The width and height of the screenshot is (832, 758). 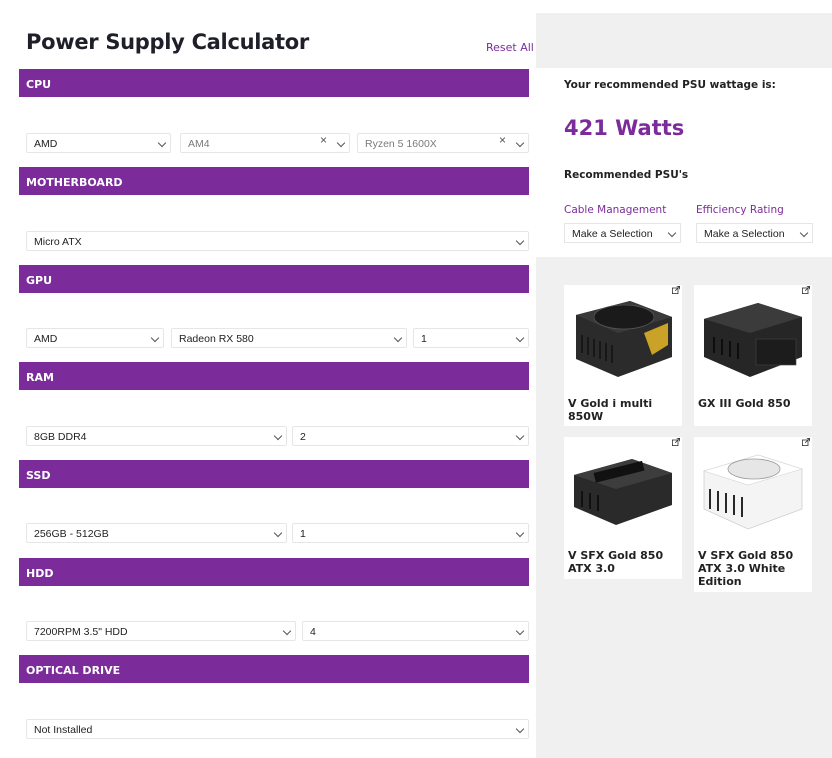 I want to click on cpu-model-value: Ryzen 5 1600X, so click(x=401, y=144).